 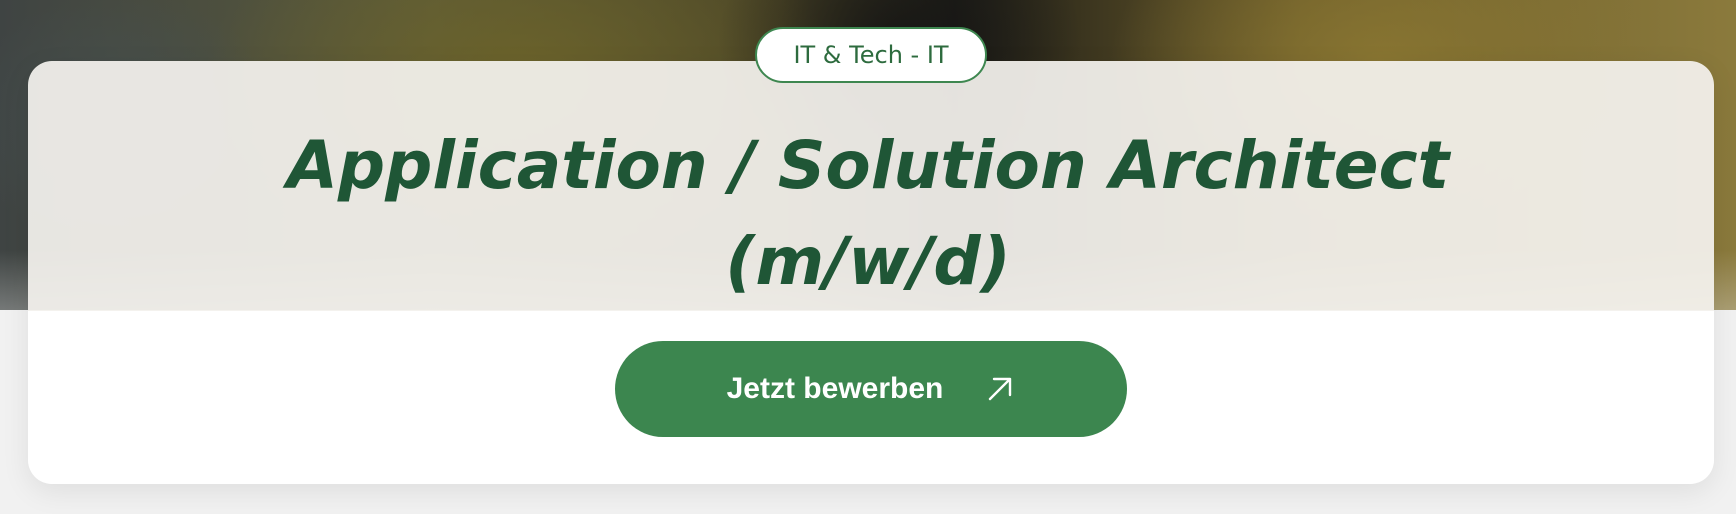 What do you see at coordinates (871, 55) in the screenshot?
I see `category-badge: IT & Tech - IT` at bounding box center [871, 55].